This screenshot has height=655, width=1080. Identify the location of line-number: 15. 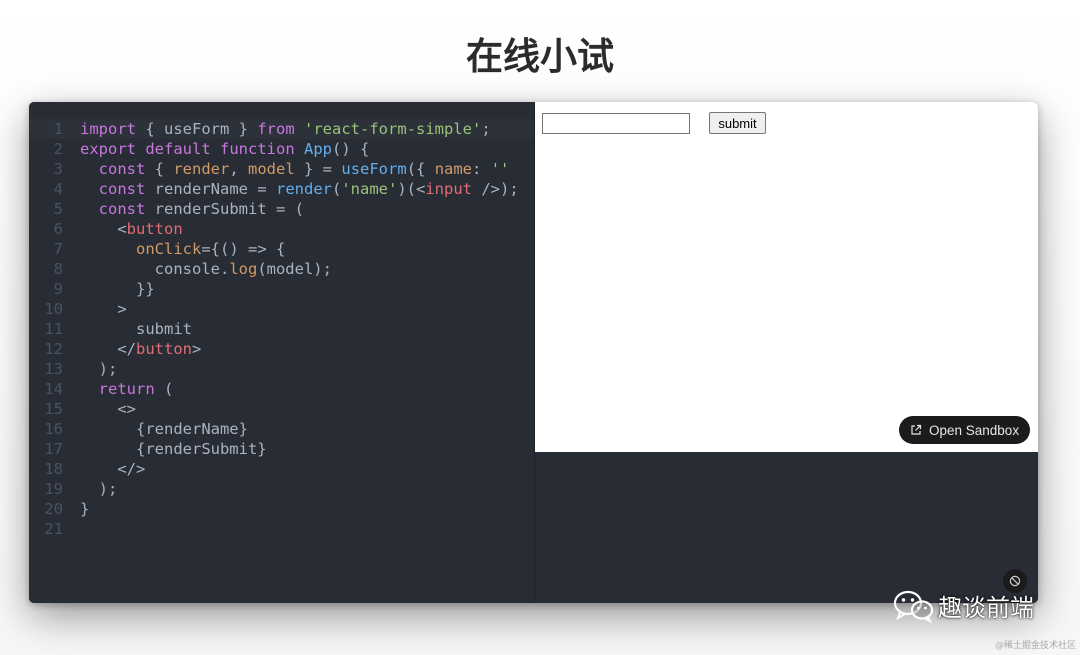
(53, 409).